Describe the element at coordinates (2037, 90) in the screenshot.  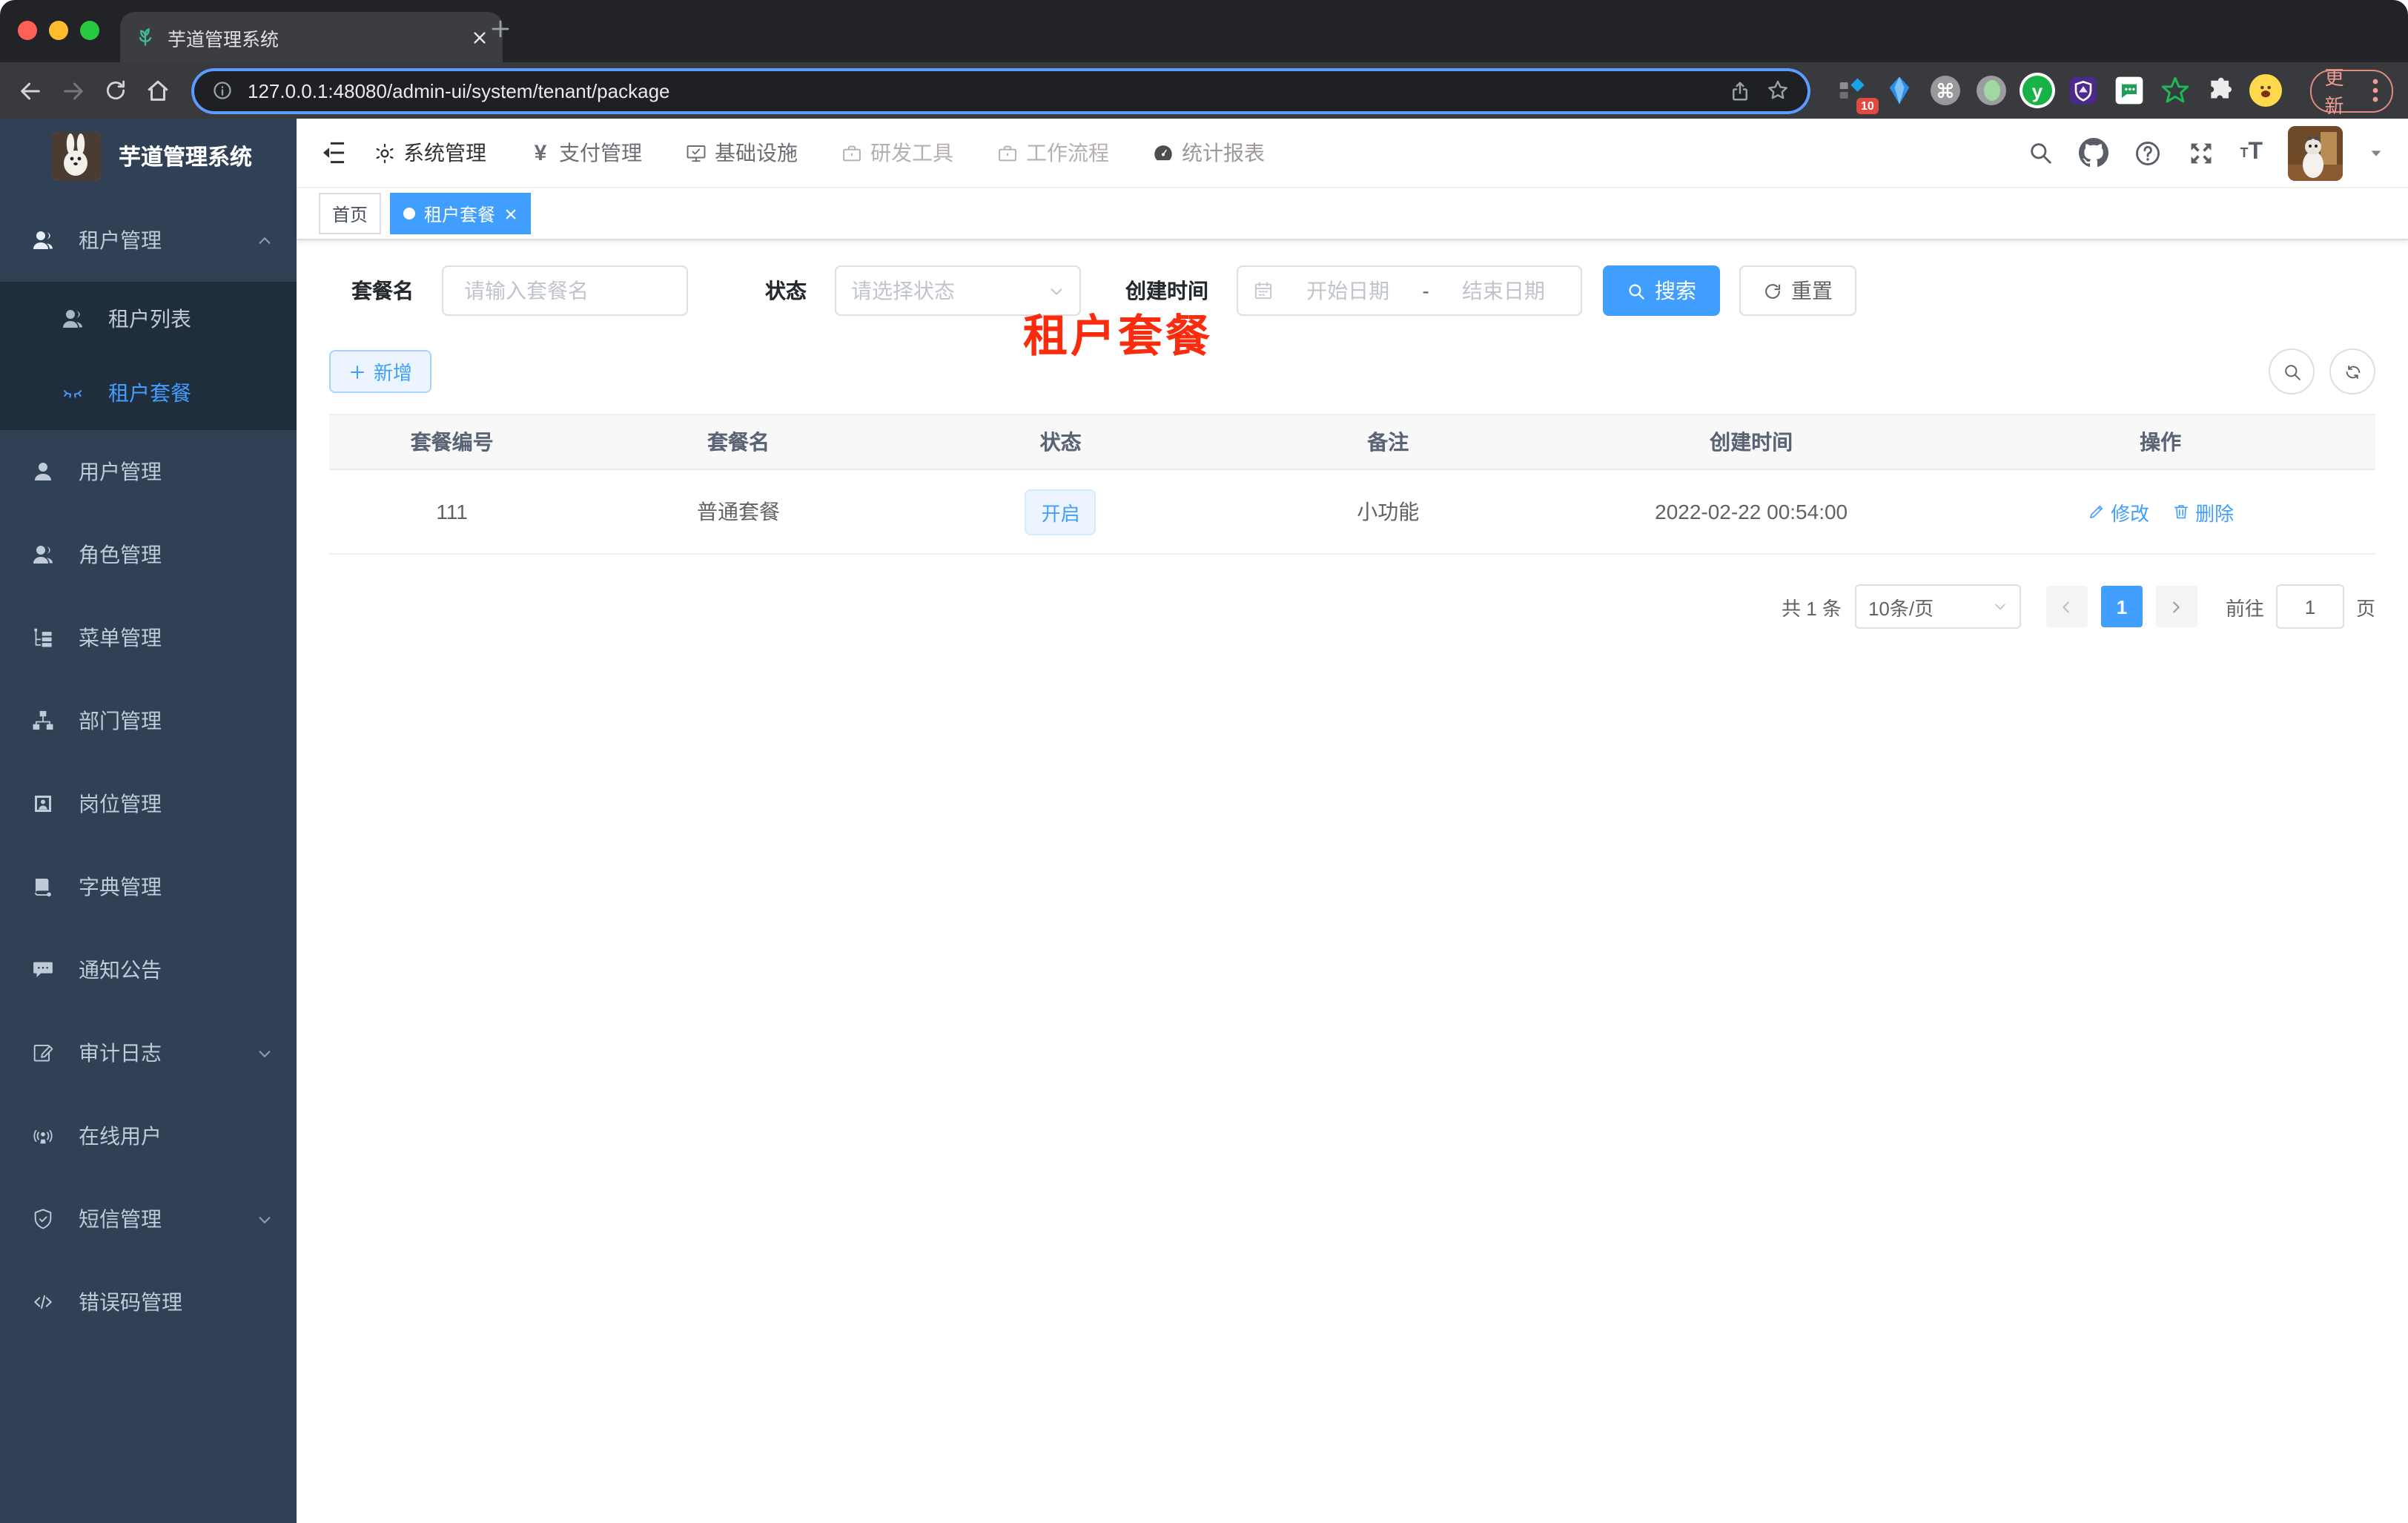
I see `extension-y-icon: y` at that location.